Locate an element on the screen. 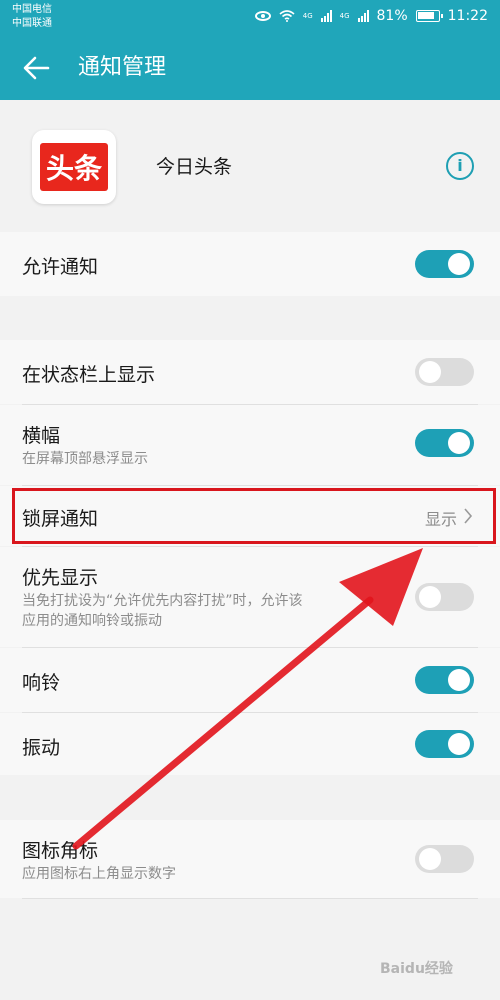  allow-notifications-toggle is located at coordinates (444, 264).